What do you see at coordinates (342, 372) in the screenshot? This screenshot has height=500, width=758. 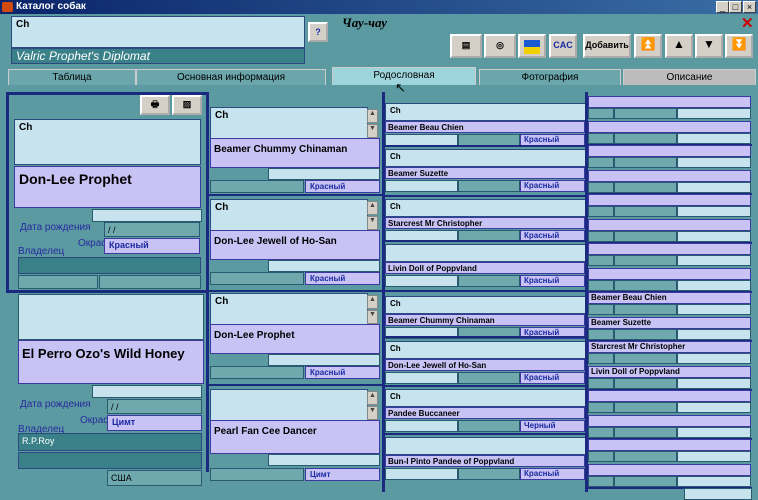 I see `gen2-color-field: Красный` at bounding box center [342, 372].